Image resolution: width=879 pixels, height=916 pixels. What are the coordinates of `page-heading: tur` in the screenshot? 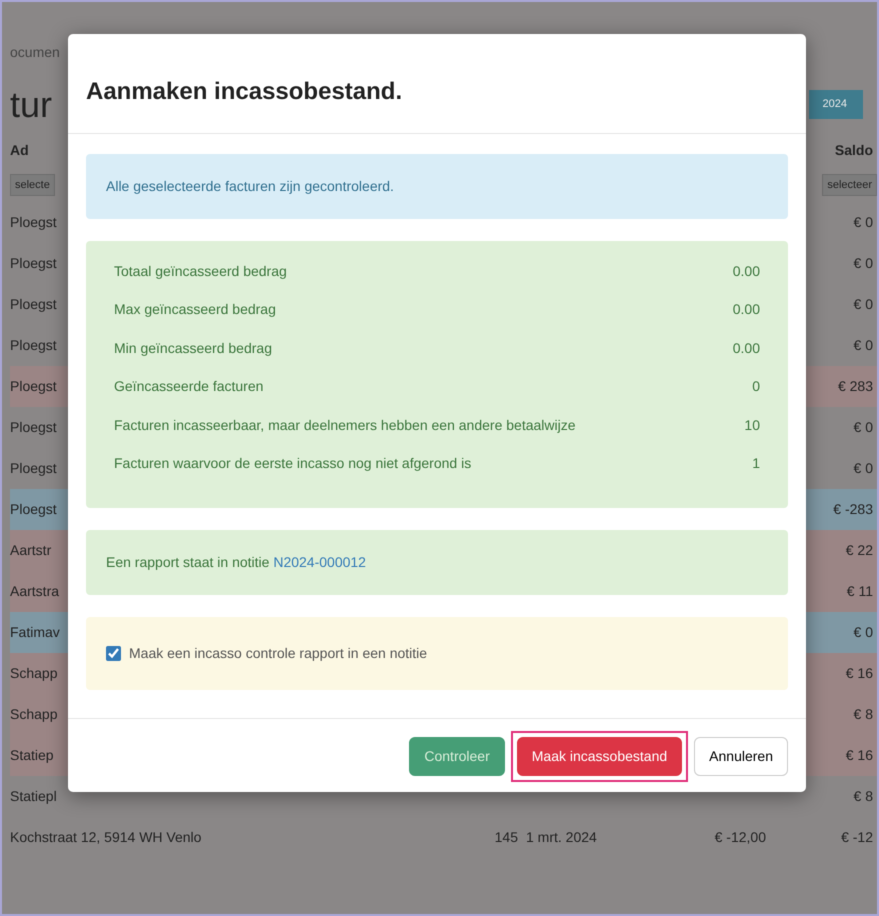 It's located at (31, 104).